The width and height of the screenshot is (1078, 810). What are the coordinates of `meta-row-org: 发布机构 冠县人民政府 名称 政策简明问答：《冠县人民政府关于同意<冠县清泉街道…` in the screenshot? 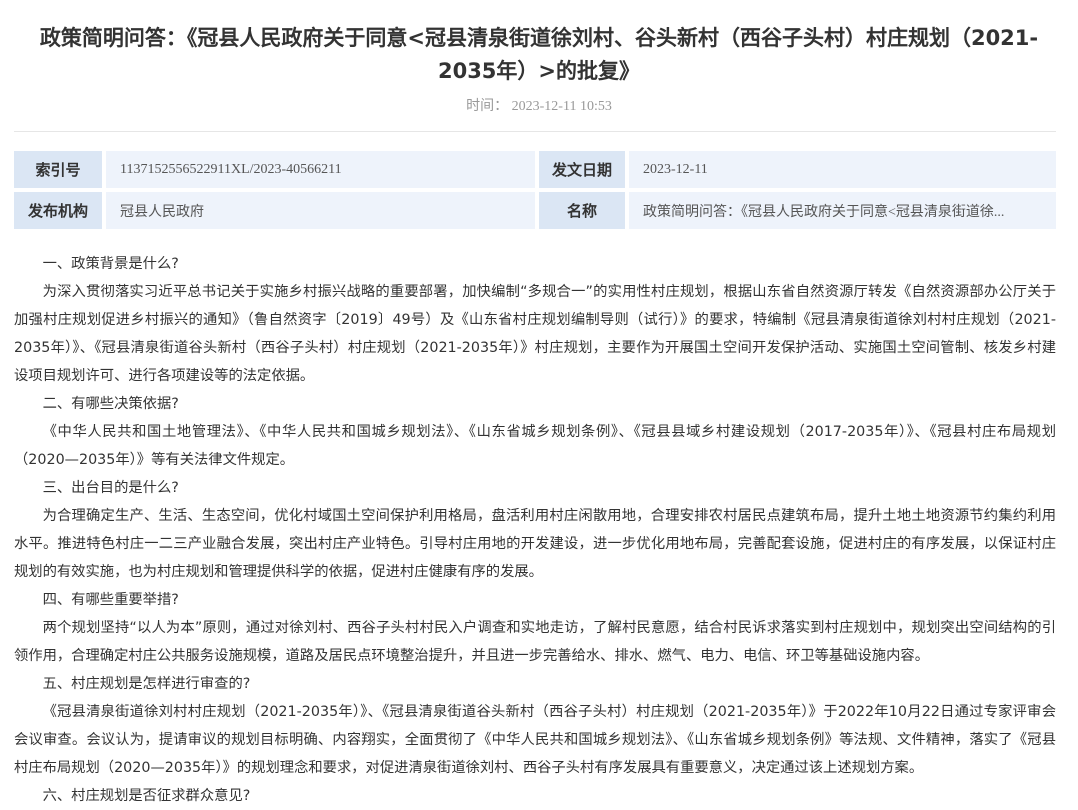 It's located at (535, 210).